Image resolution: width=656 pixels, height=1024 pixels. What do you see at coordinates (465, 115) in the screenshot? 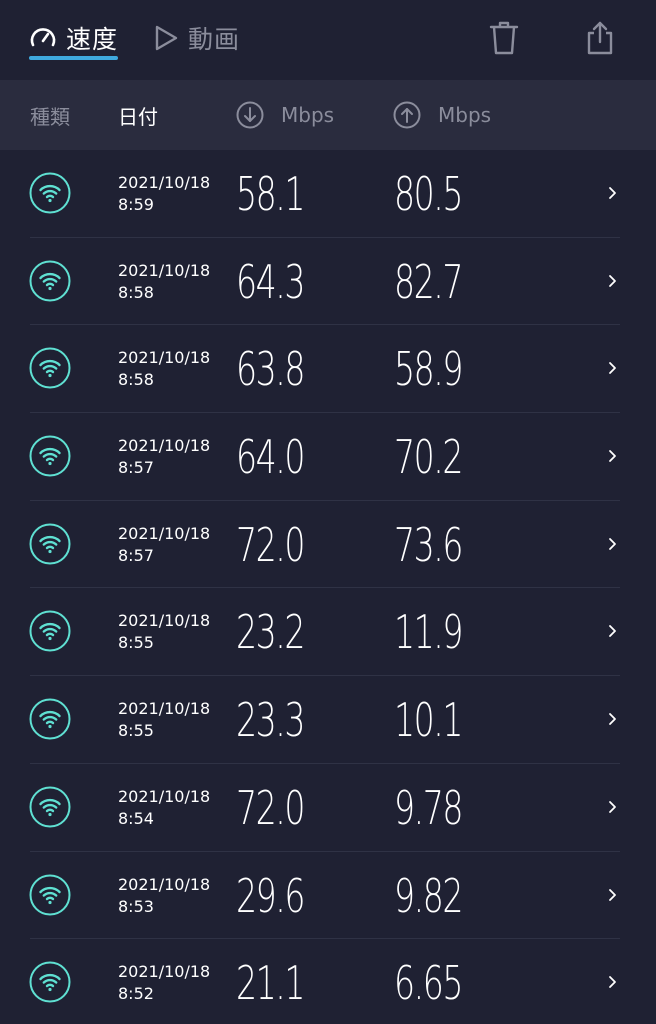
I see `header-upload-unit: Mbps` at bounding box center [465, 115].